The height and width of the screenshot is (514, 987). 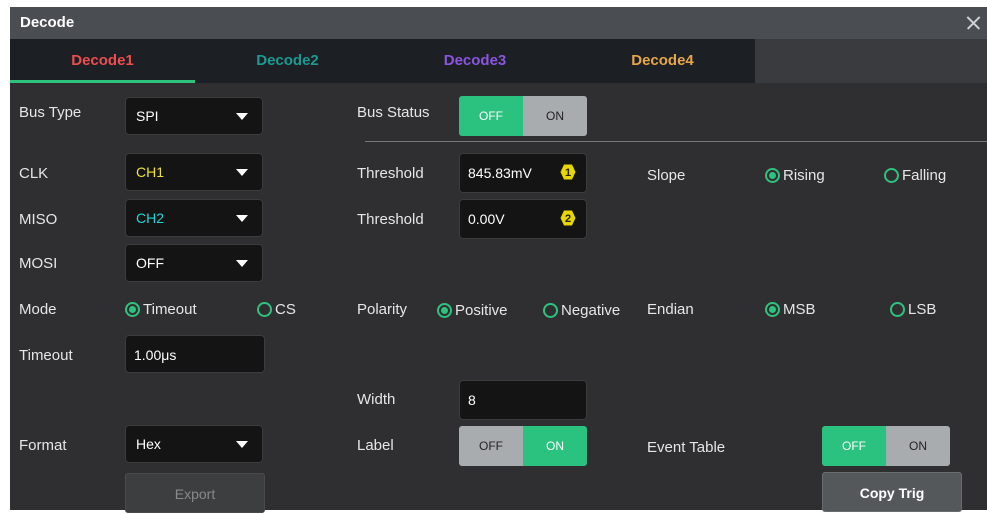 I want to click on polarity-positive-label: Positive, so click(x=481, y=310).